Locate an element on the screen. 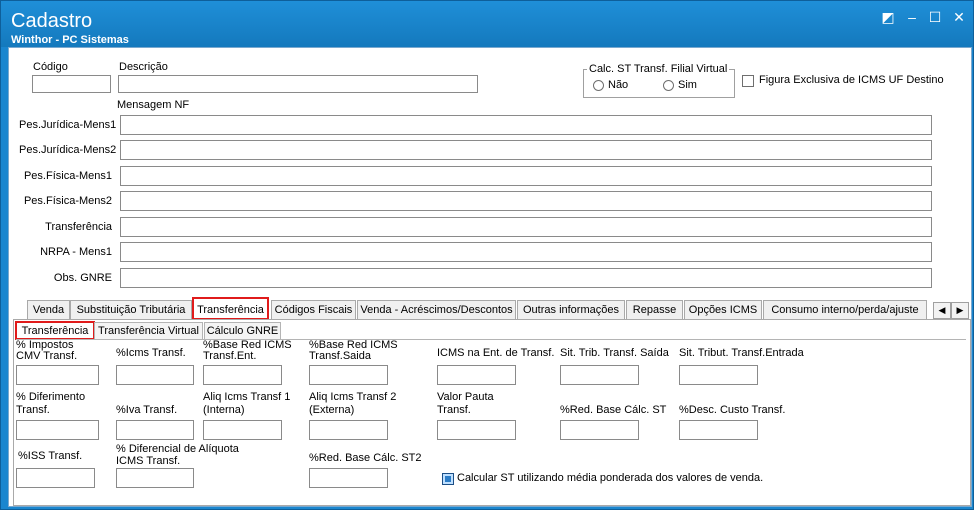 The height and width of the screenshot is (510, 974). tab-repasse: Repasse is located at coordinates (654, 309).